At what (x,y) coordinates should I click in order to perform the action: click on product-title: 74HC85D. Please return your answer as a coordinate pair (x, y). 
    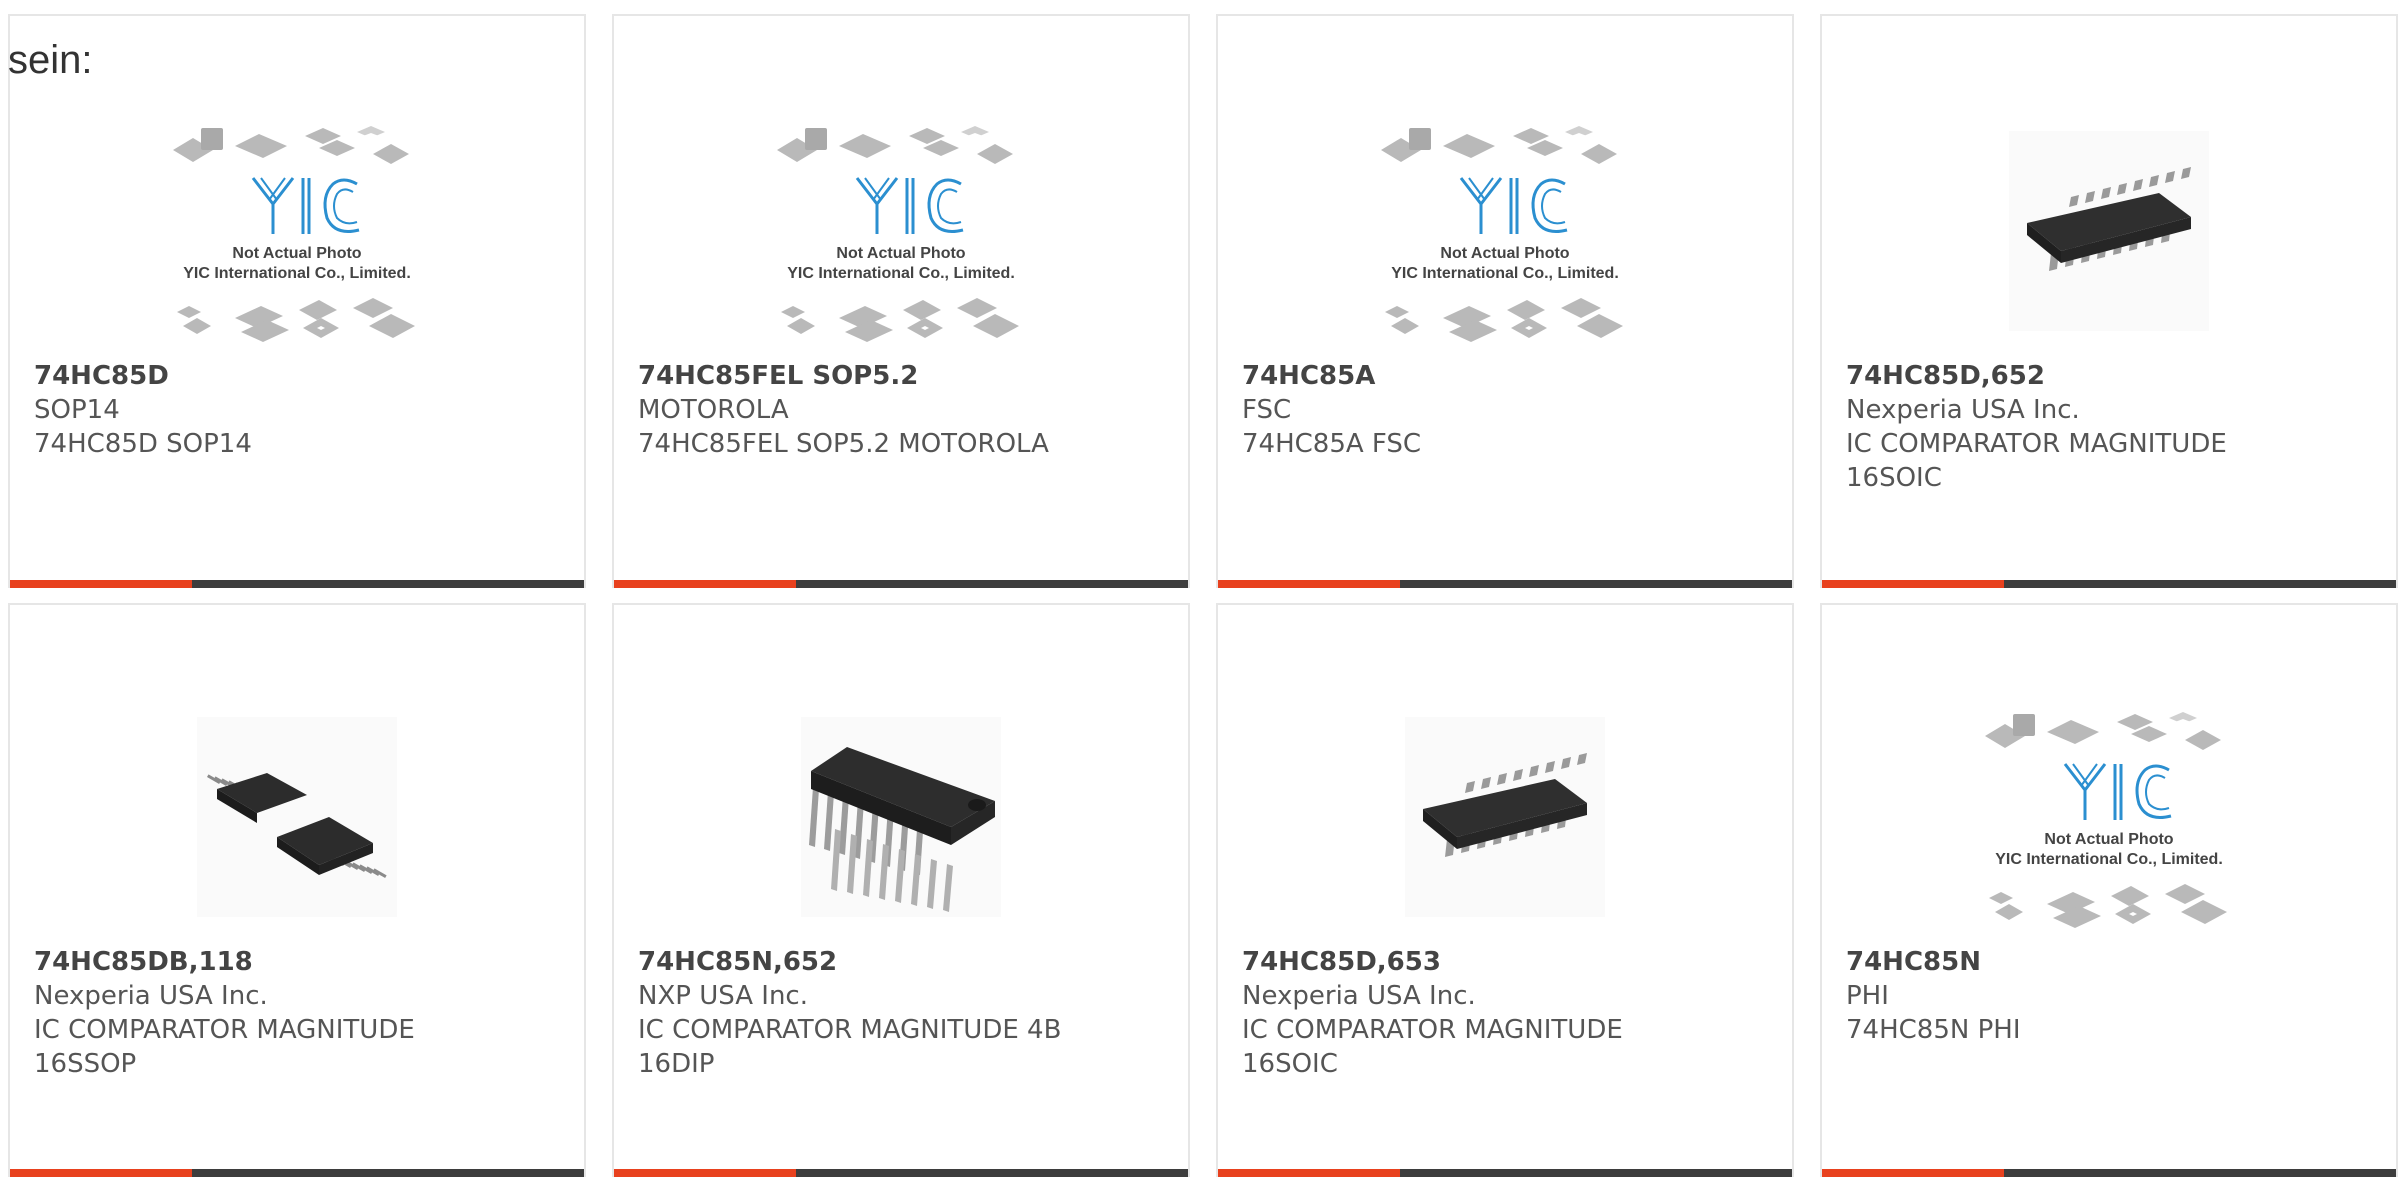
    Looking at the image, I should click on (304, 376).